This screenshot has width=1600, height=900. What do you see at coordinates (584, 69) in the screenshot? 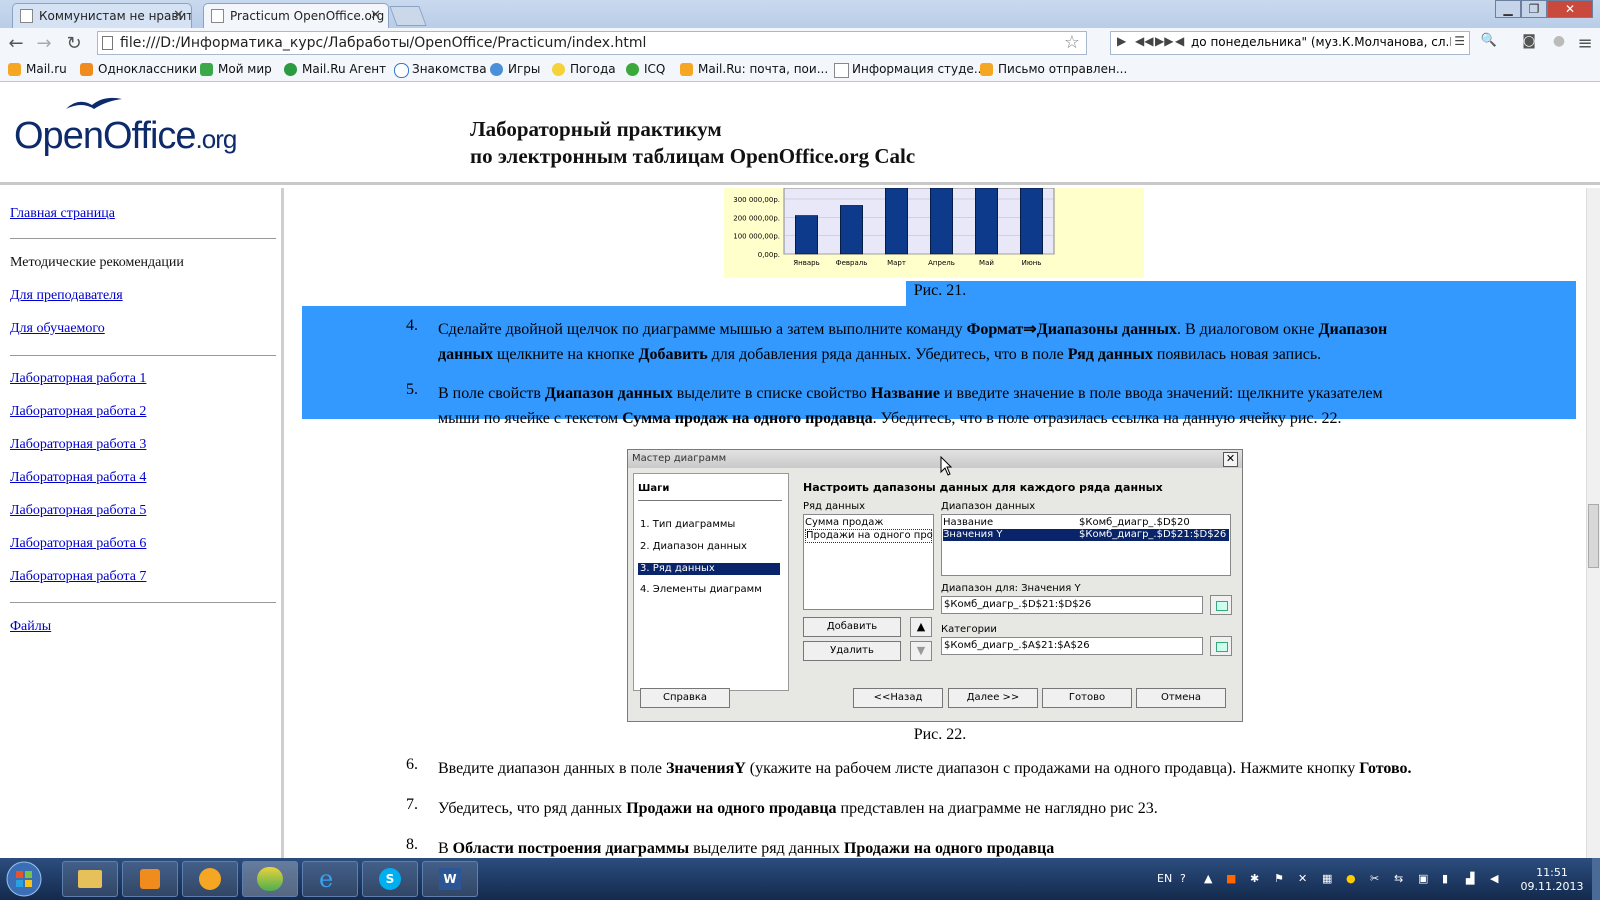
I see `bookmark-pogoda: Погода` at bounding box center [584, 69].